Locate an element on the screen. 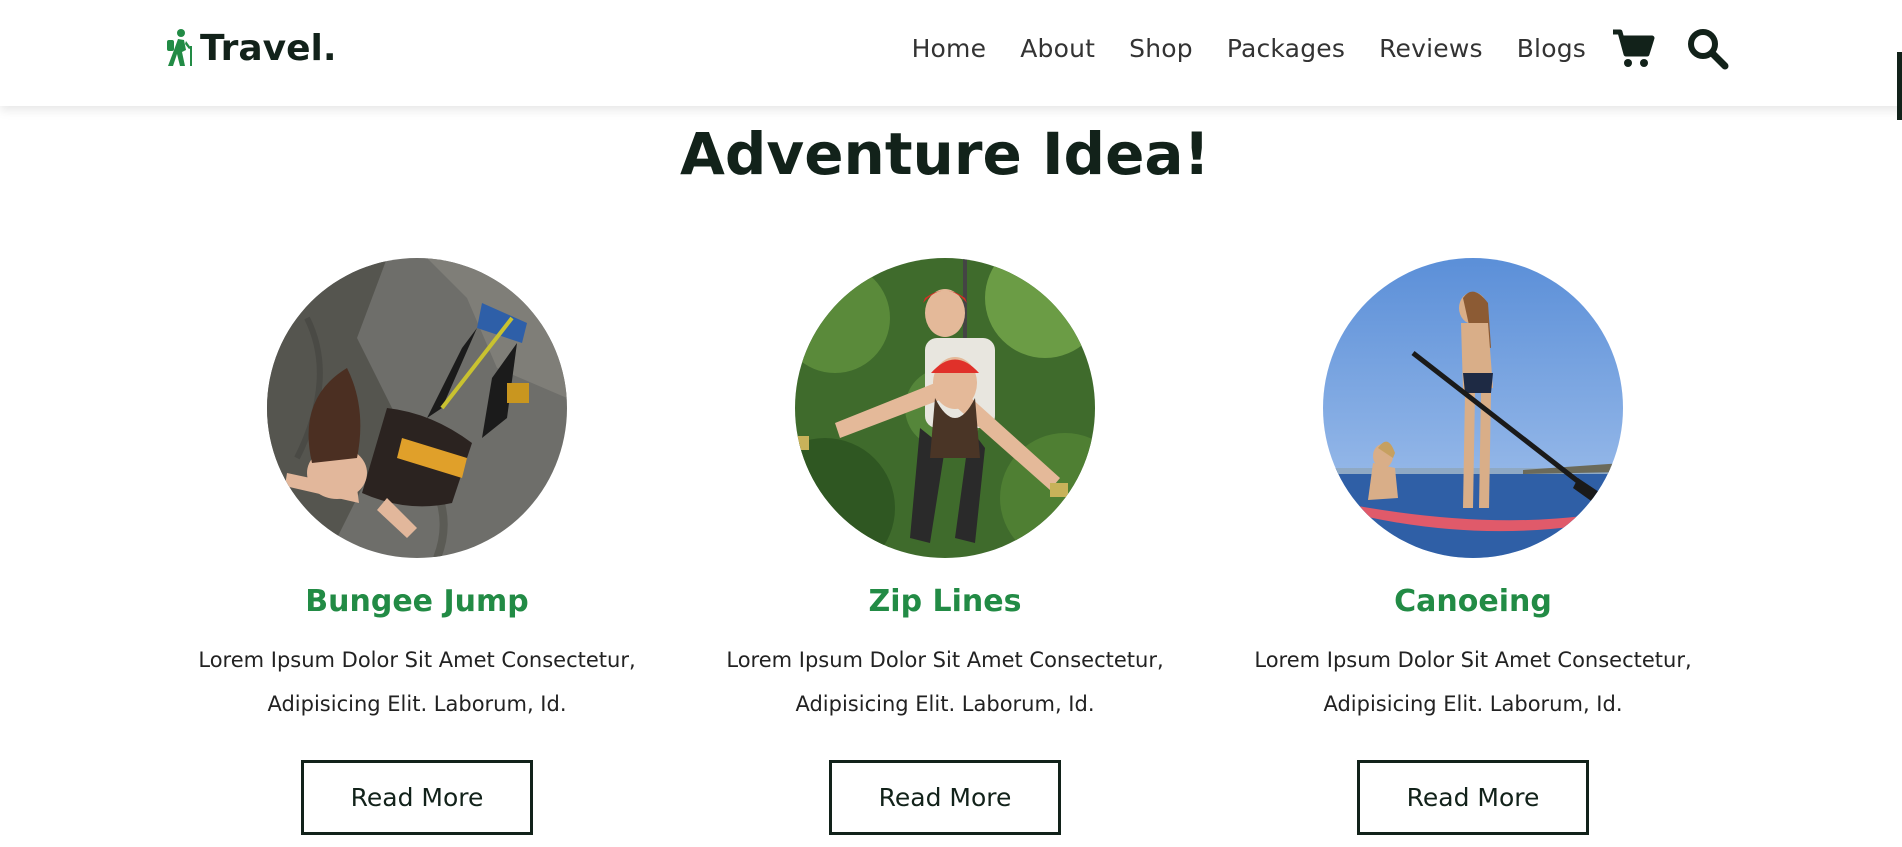  canoeing-photo is located at coordinates (1473, 408).